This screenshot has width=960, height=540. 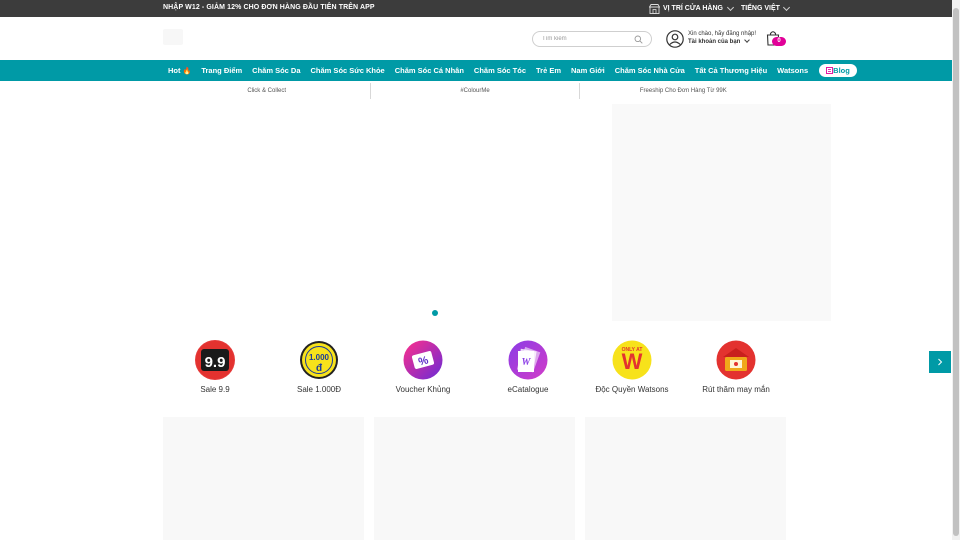 I want to click on store-locator-label: VỊ TRÍ CỬA HÀNG, so click(x=693, y=8).